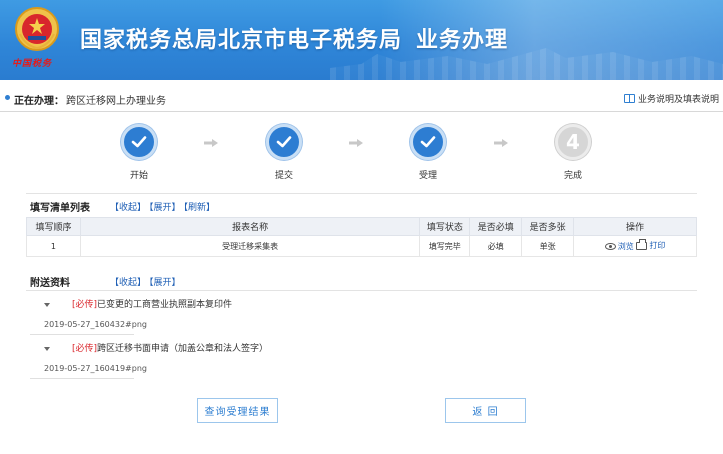 This screenshot has height=454, width=723. I want to click on step-start: 开始, so click(139, 152).